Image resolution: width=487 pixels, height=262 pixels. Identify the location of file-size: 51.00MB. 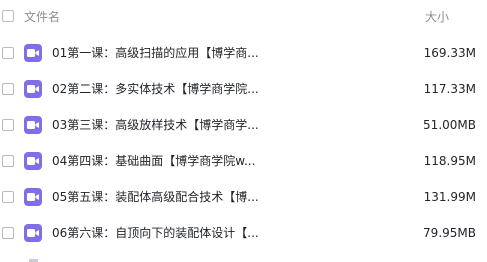
(449, 125).